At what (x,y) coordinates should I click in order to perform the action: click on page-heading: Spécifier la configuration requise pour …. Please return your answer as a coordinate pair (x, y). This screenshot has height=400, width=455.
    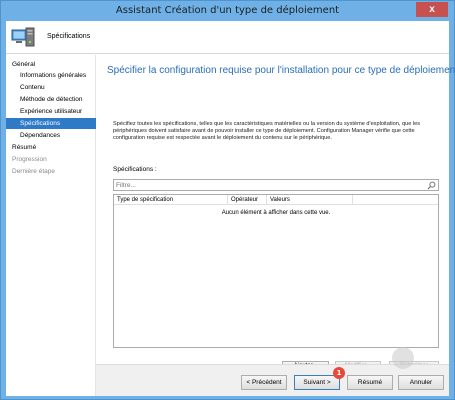
    Looking at the image, I should click on (281, 70).